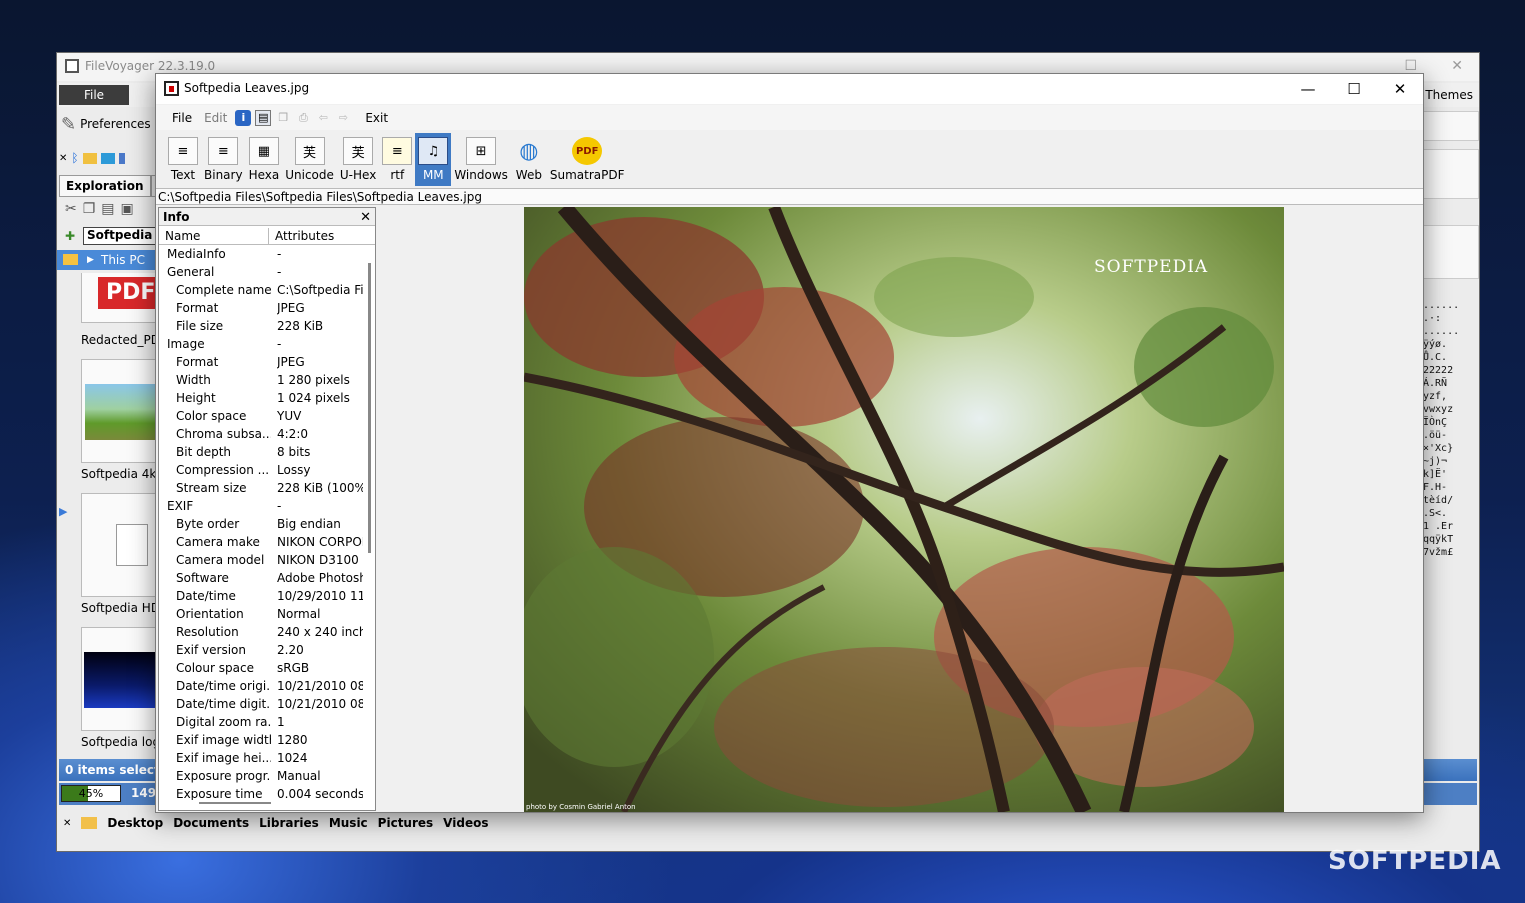 This screenshot has height=903, width=1525. What do you see at coordinates (348, 823) in the screenshot?
I see `favorite-music: Music` at bounding box center [348, 823].